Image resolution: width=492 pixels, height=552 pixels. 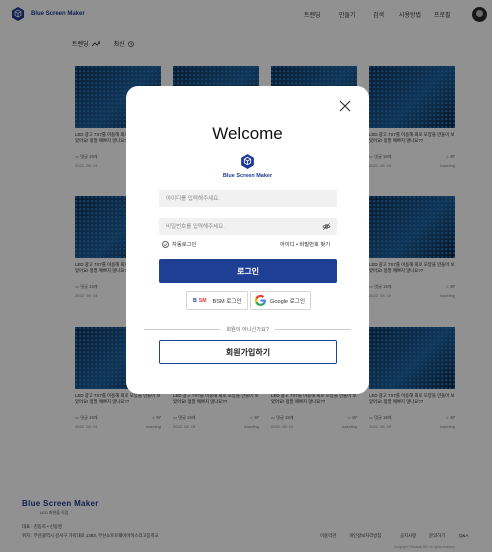 I want to click on bsm-login-button: B SM BSM 로그인, so click(x=217, y=300).